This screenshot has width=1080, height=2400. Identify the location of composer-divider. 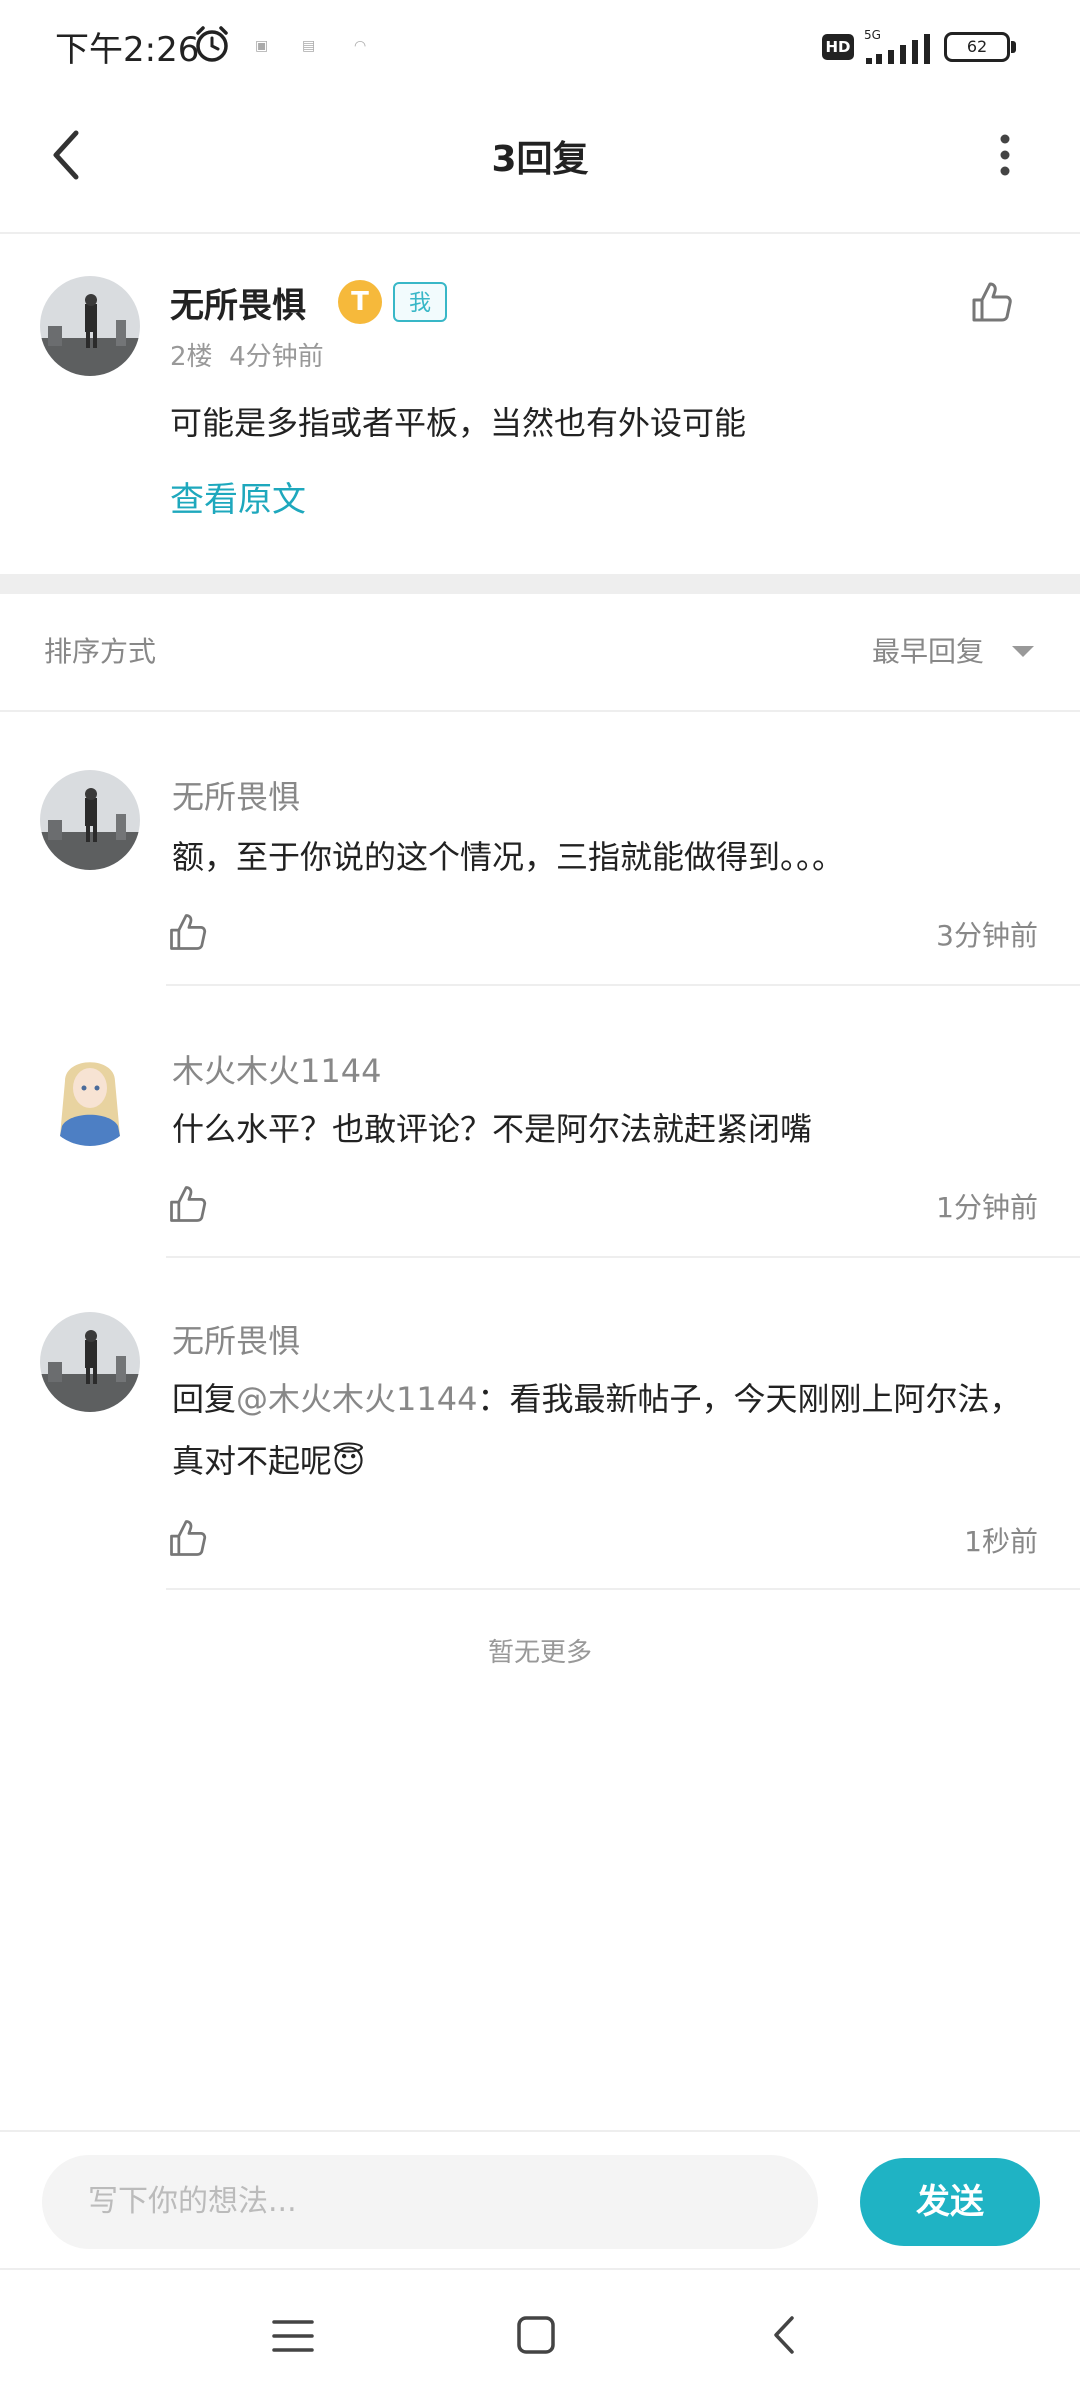
(540, 2131).